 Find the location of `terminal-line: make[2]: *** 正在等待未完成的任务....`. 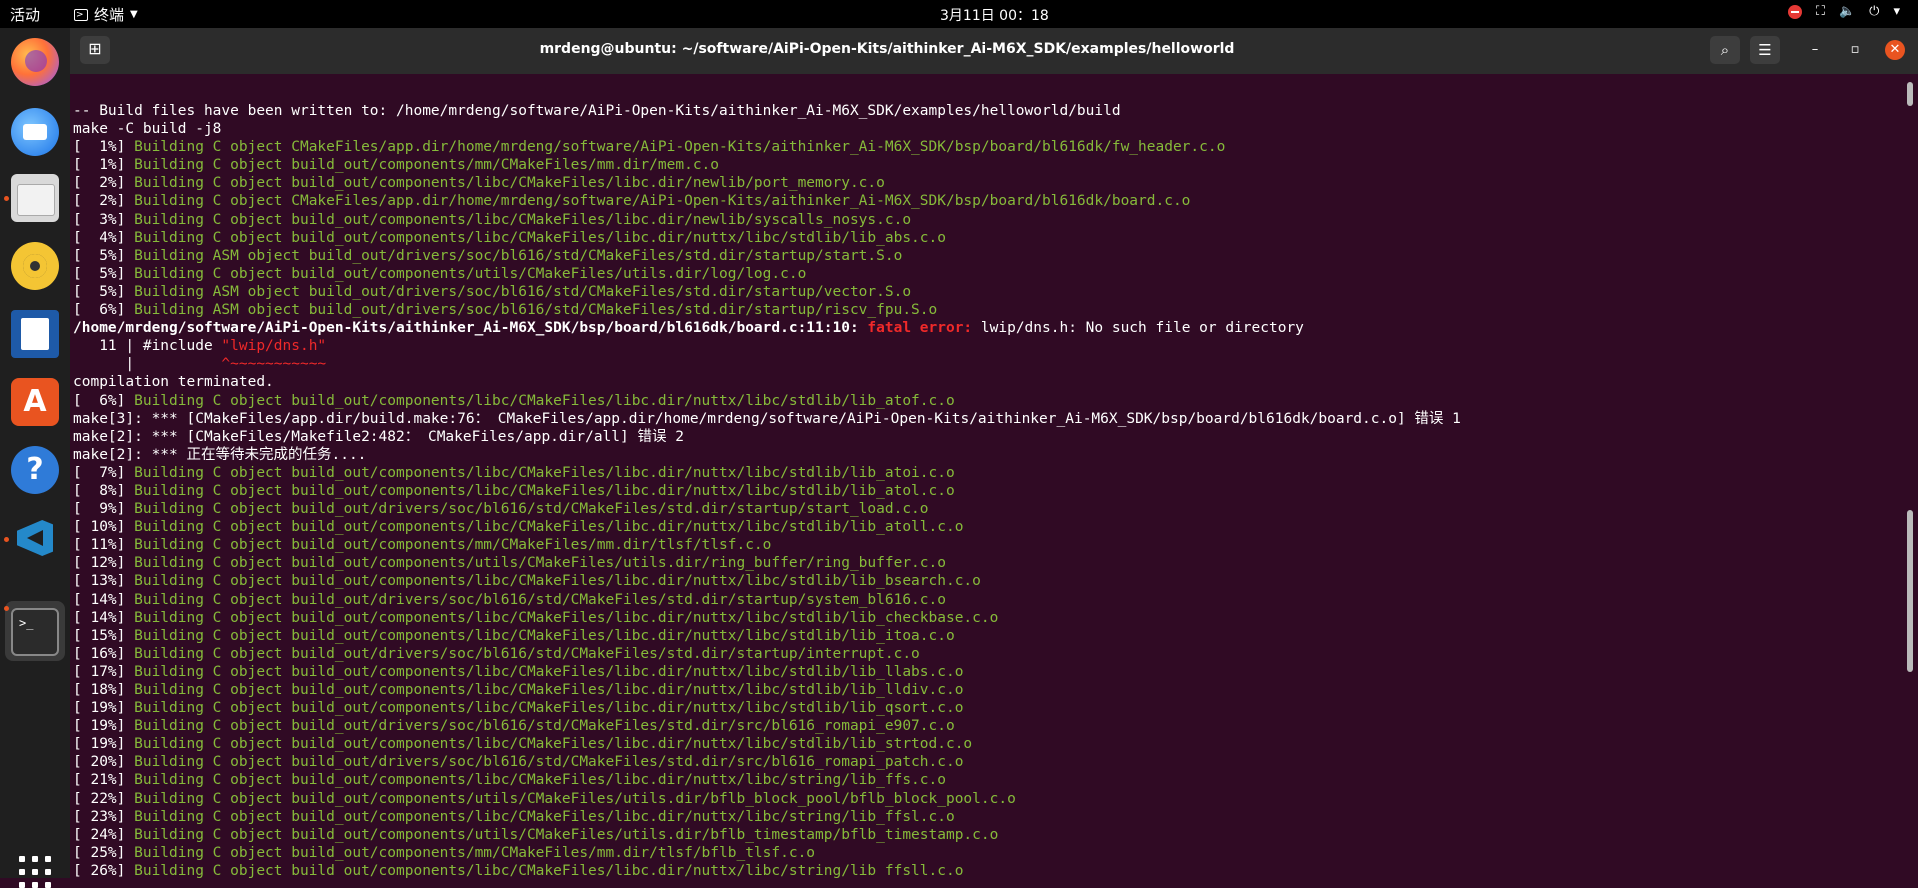

terminal-line: make[2]: *** 正在等待未完成的任务.... is located at coordinates (220, 454).